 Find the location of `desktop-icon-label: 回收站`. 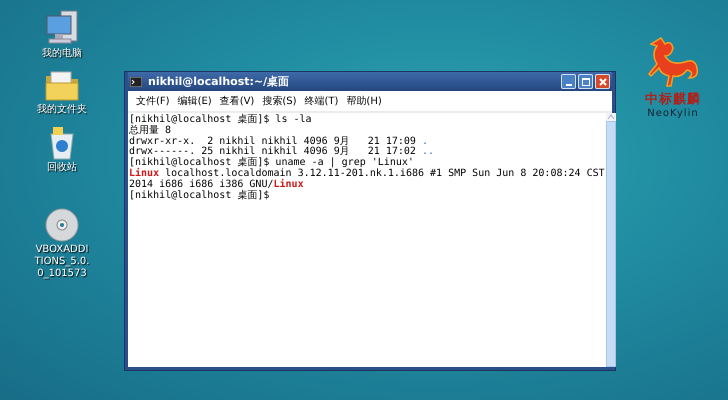

desktop-icon-label: 回收站 is located at coordinates (62, 168).